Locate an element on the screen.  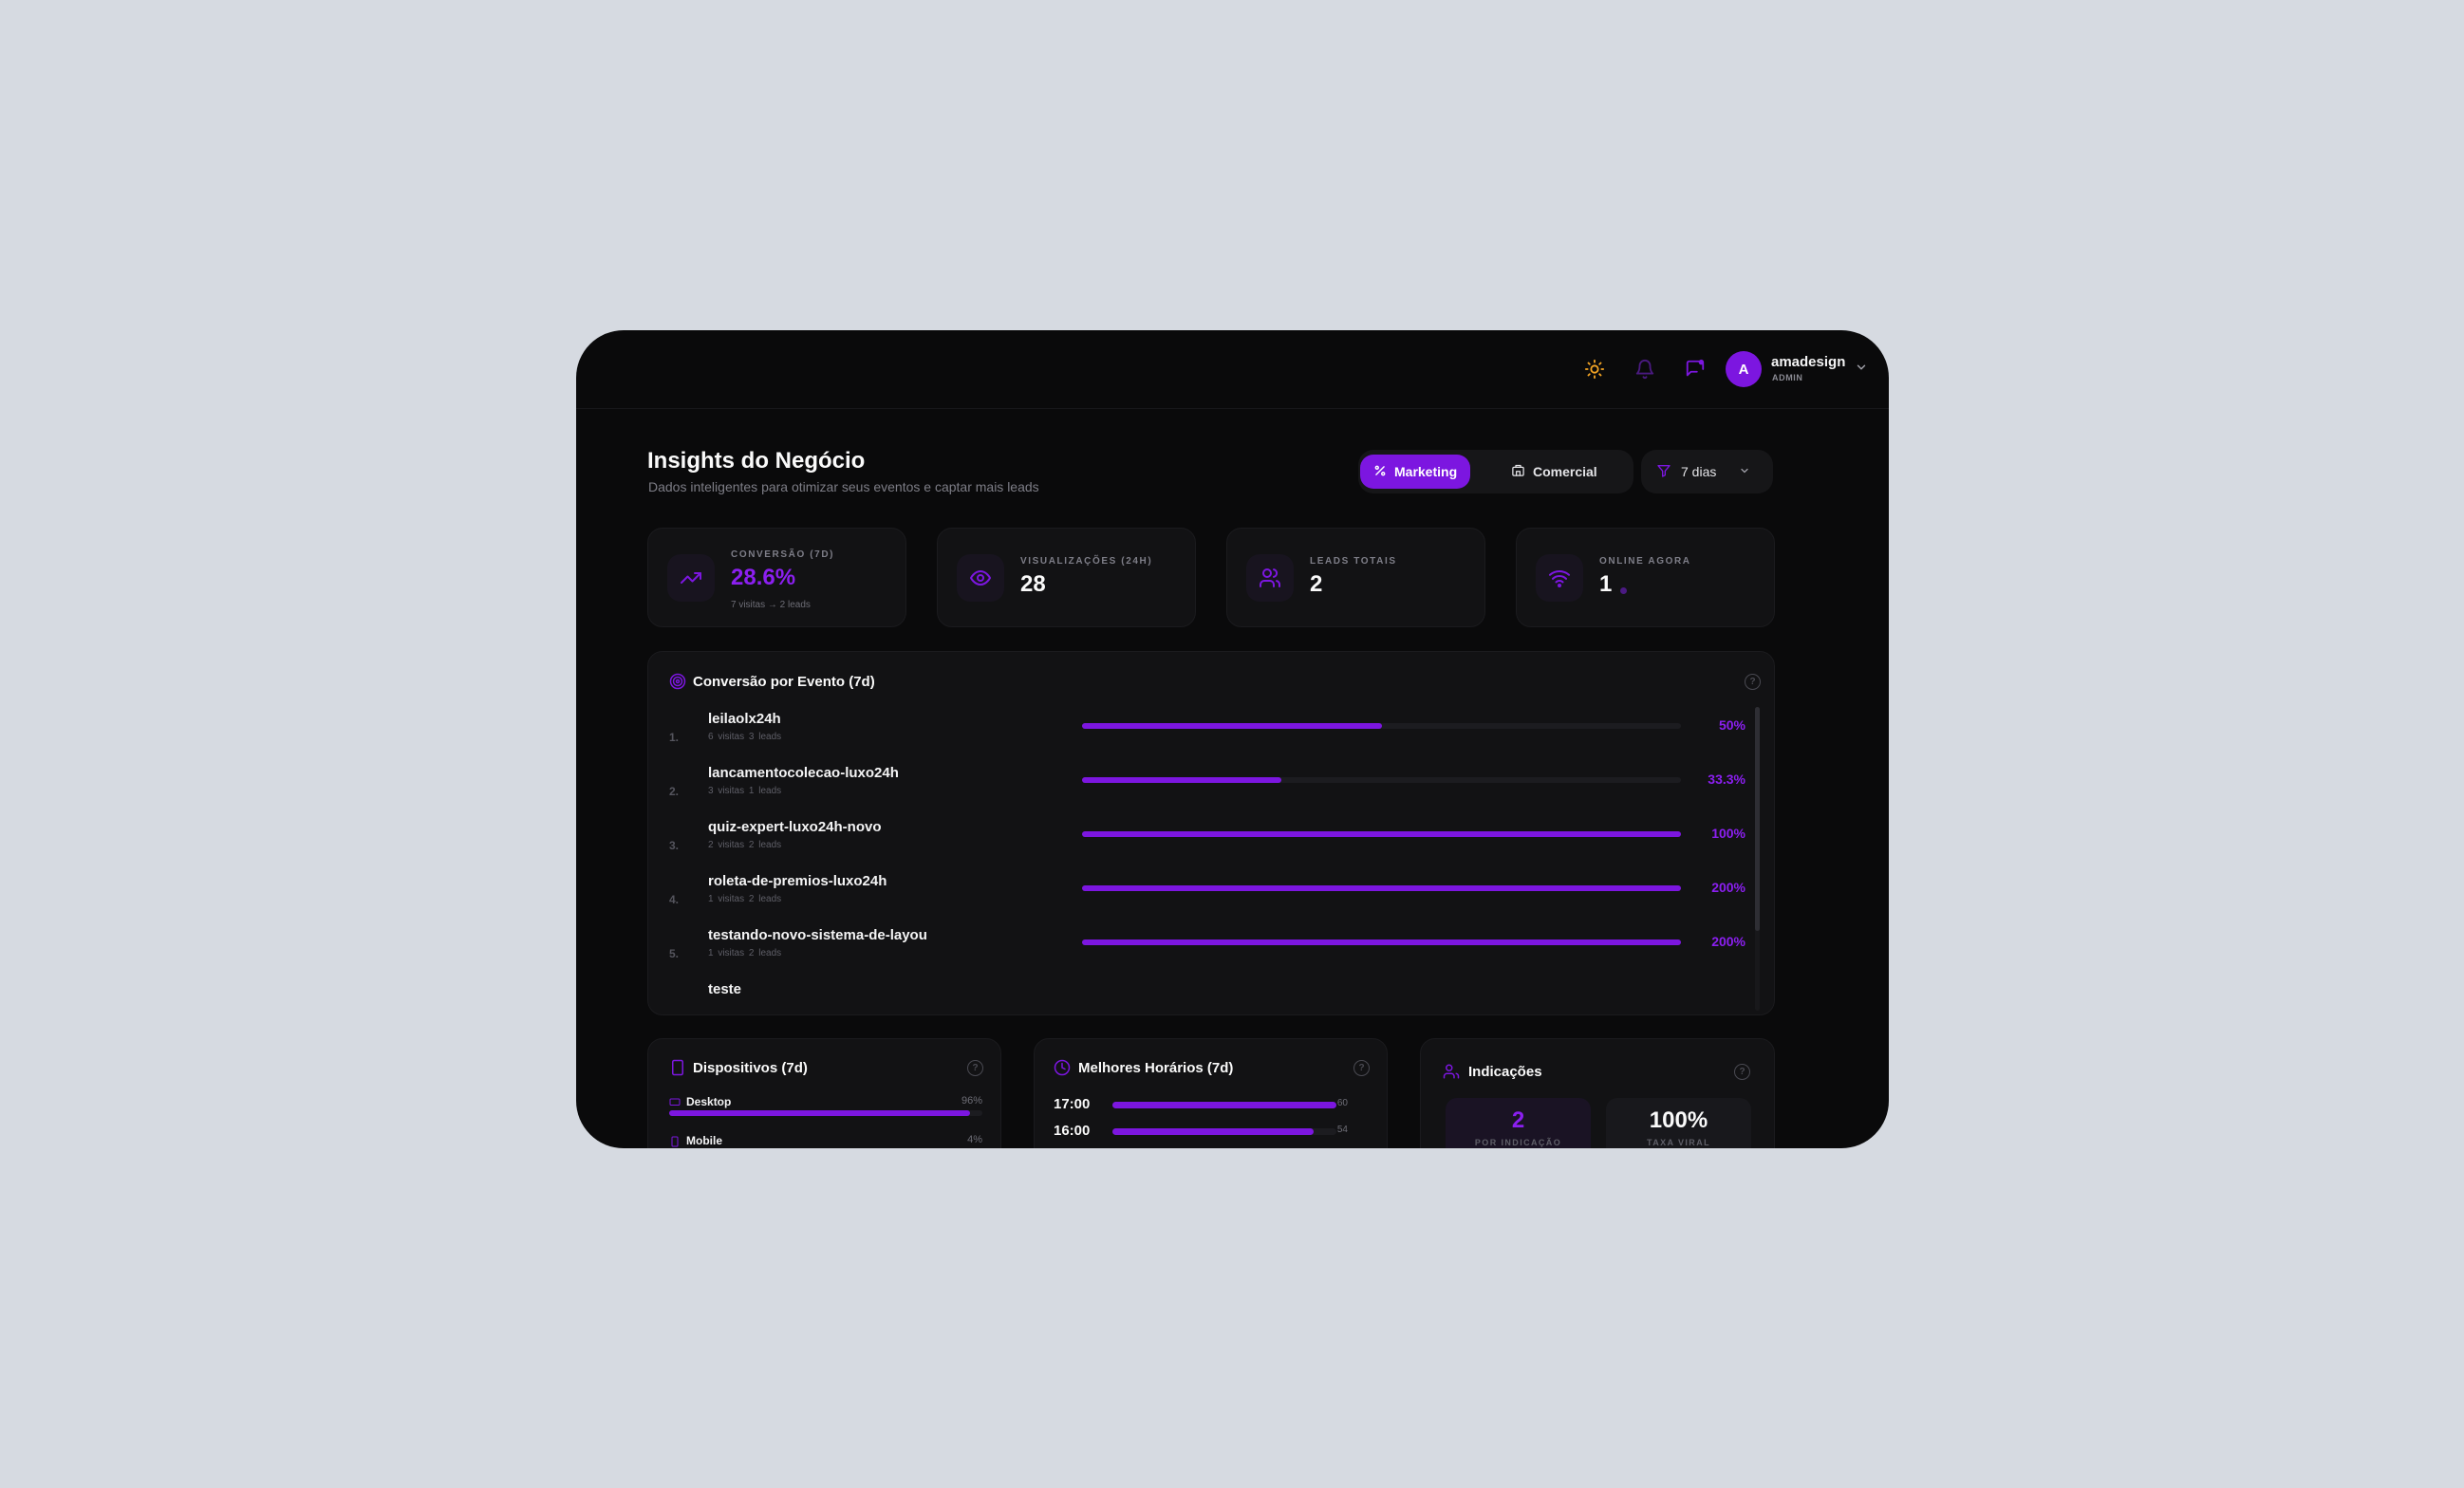
clock-icon is located at coordinates (1062, 1070).